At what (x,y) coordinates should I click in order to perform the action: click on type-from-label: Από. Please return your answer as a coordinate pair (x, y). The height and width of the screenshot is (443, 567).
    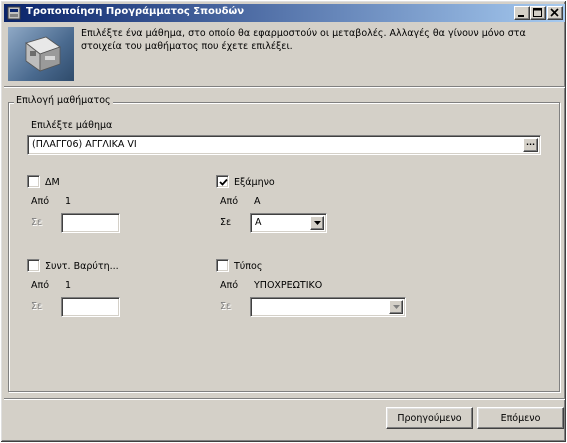
    Looking at the image, I should click on (229, 285).